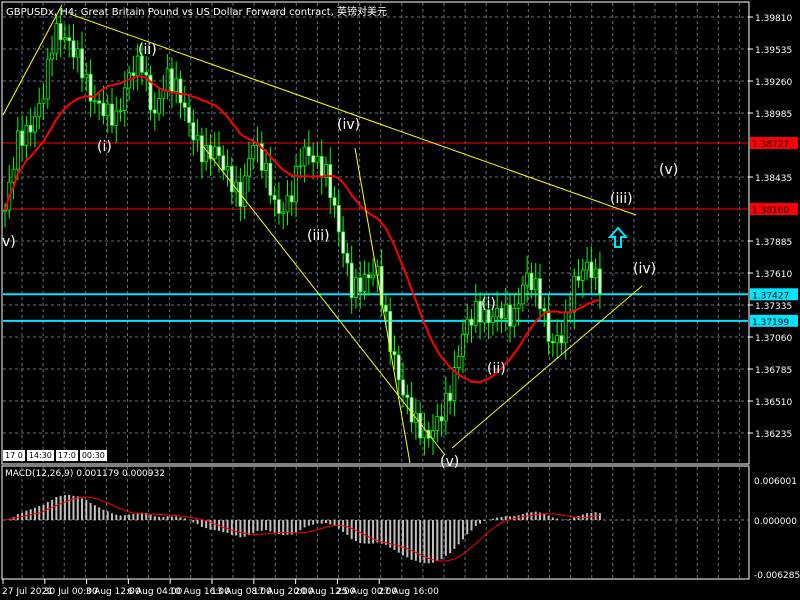 Image resolution: width=800 pixels, height=600 pixels. I want to click on x-tick-label: 27 Aug 16:00, so click(408, 592).